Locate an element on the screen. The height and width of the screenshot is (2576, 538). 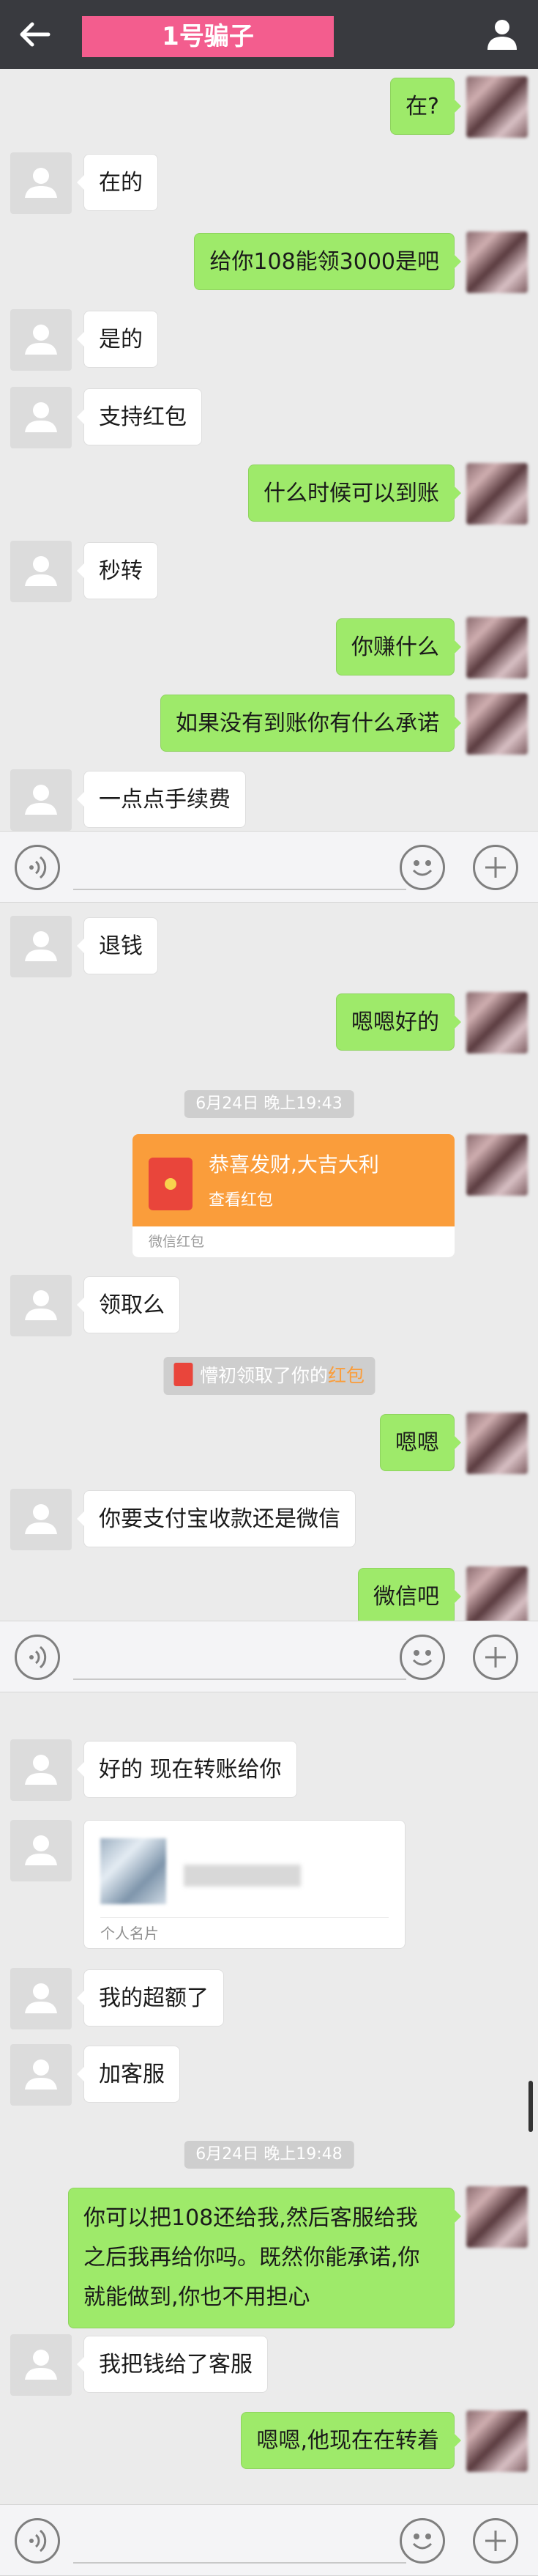
message-bubble-sent: 给你108能领3000是吧 is located at coordinates (327, 261).